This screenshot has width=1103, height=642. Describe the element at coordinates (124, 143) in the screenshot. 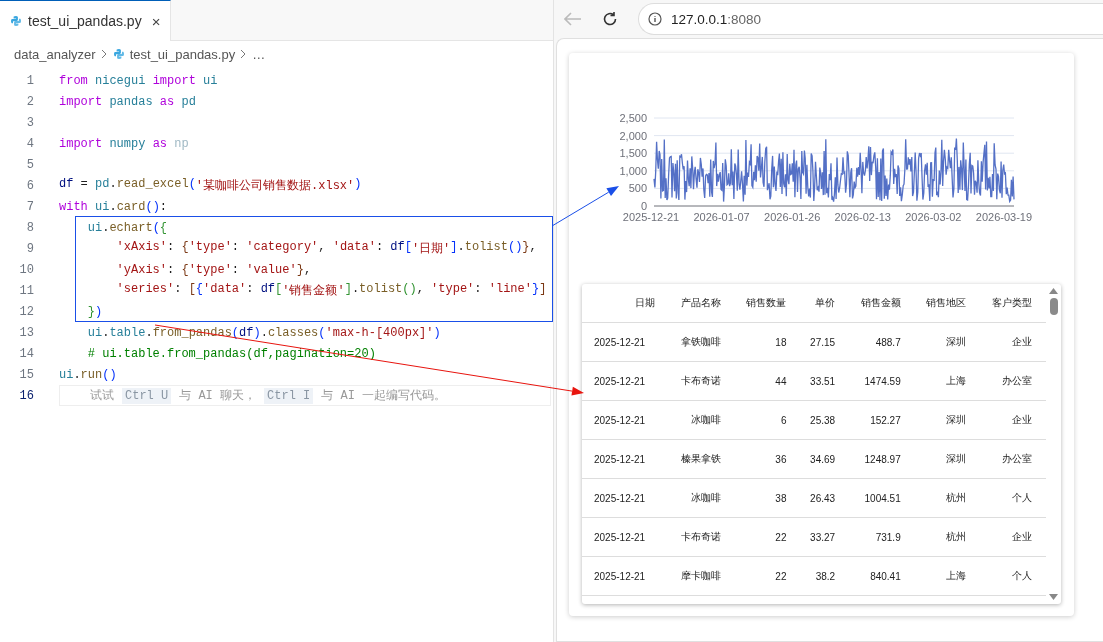

I see `code-line: import numpy as np` at that location.